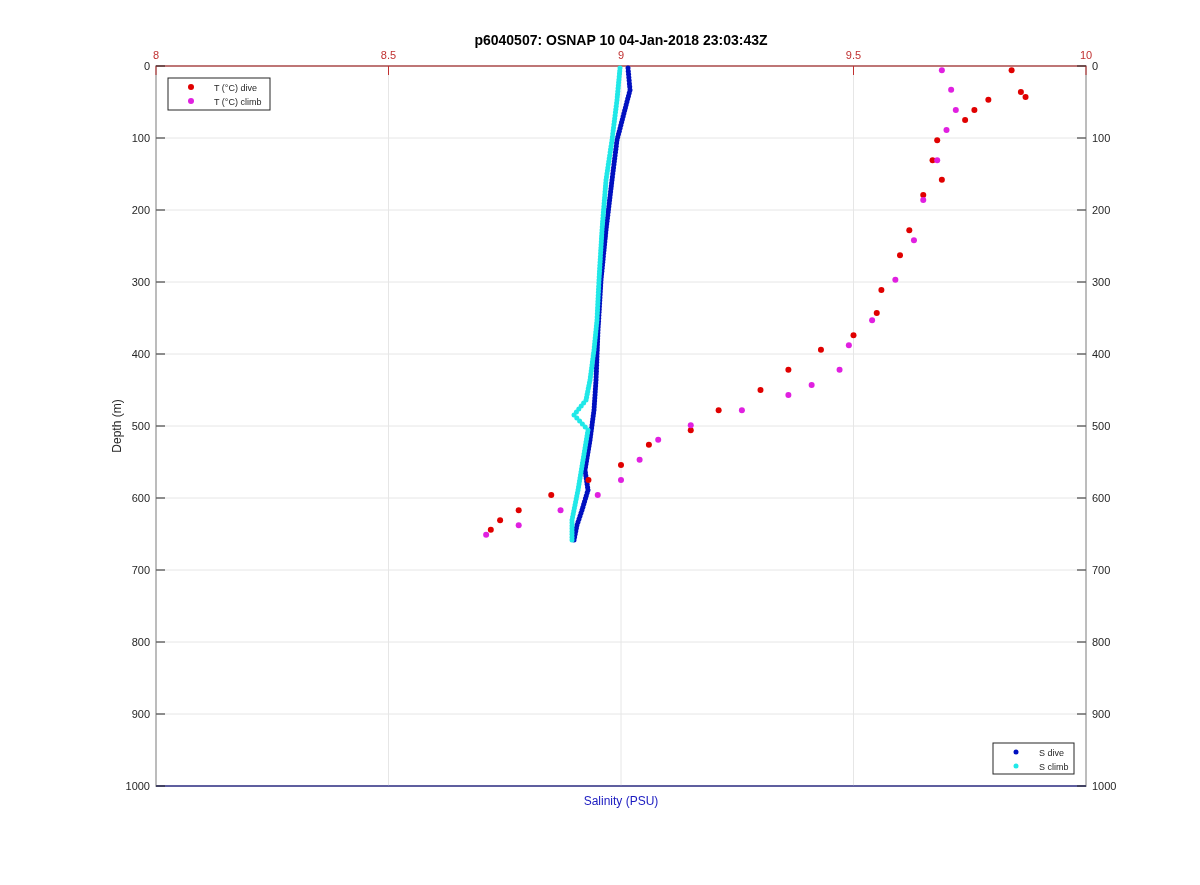 This screenshot has height=885, width=1200. What do you see at coordinates (1086, 55) in the screenshot?
I see `x-tick-label: 10` at bounding box center [1086, 55].